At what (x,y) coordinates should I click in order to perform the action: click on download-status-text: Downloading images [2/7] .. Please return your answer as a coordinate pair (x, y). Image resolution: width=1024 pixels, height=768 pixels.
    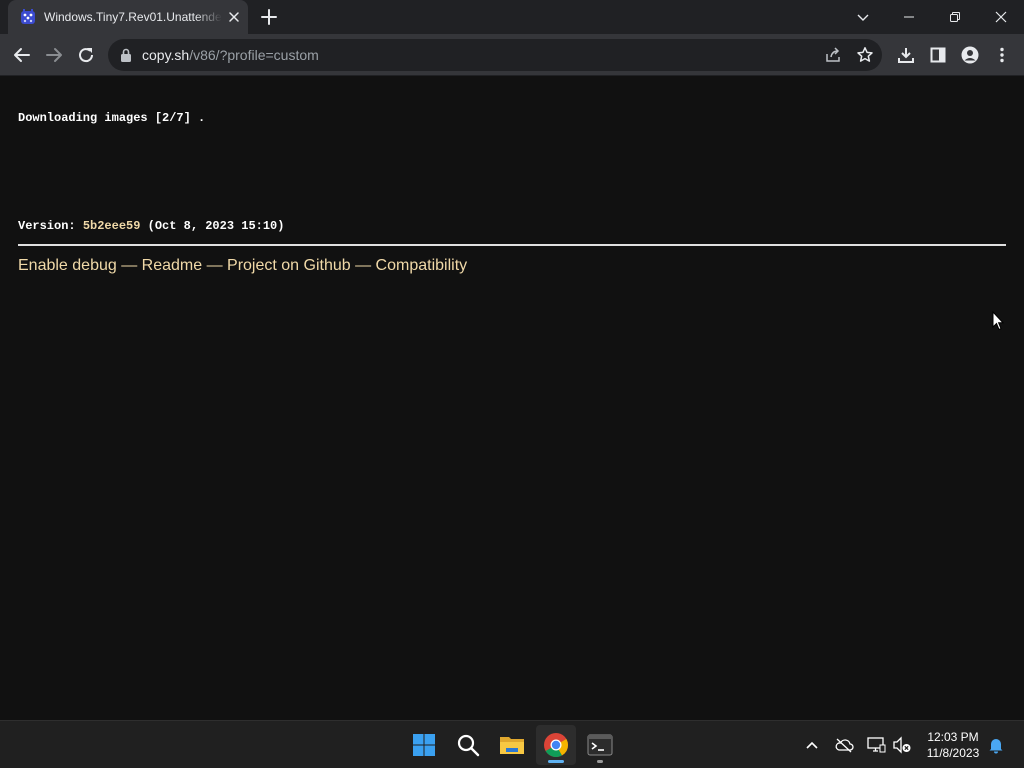
    Looking at the image, I should click on (112, 118).